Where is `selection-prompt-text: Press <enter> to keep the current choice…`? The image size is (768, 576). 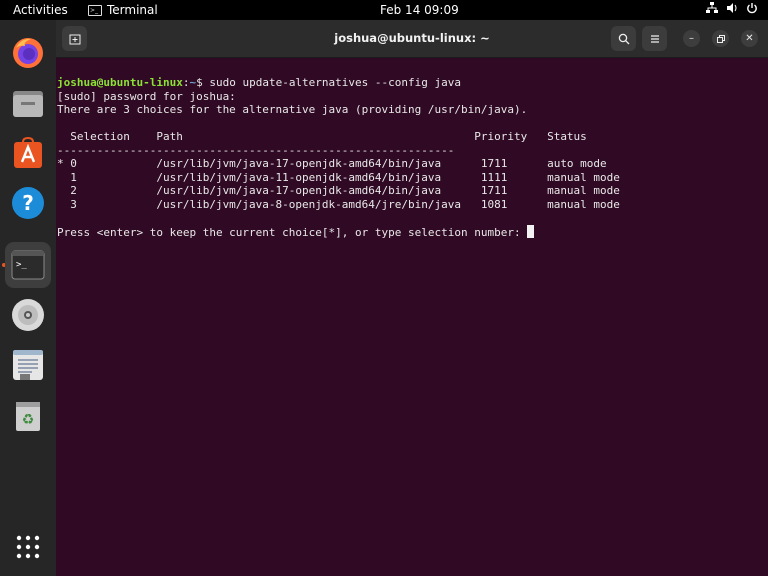
selection-prompt-text: Press <enter> to keep the current choice… is located at coordinates (292, 232).